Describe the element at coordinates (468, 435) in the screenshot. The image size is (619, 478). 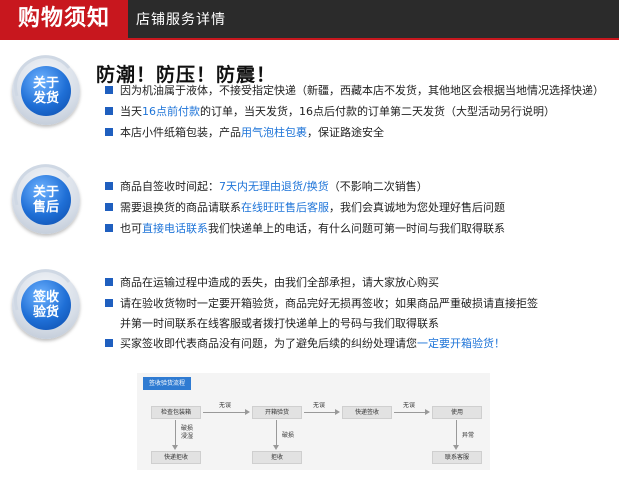
I see `flow-label-abnormal: 异常` at that location.